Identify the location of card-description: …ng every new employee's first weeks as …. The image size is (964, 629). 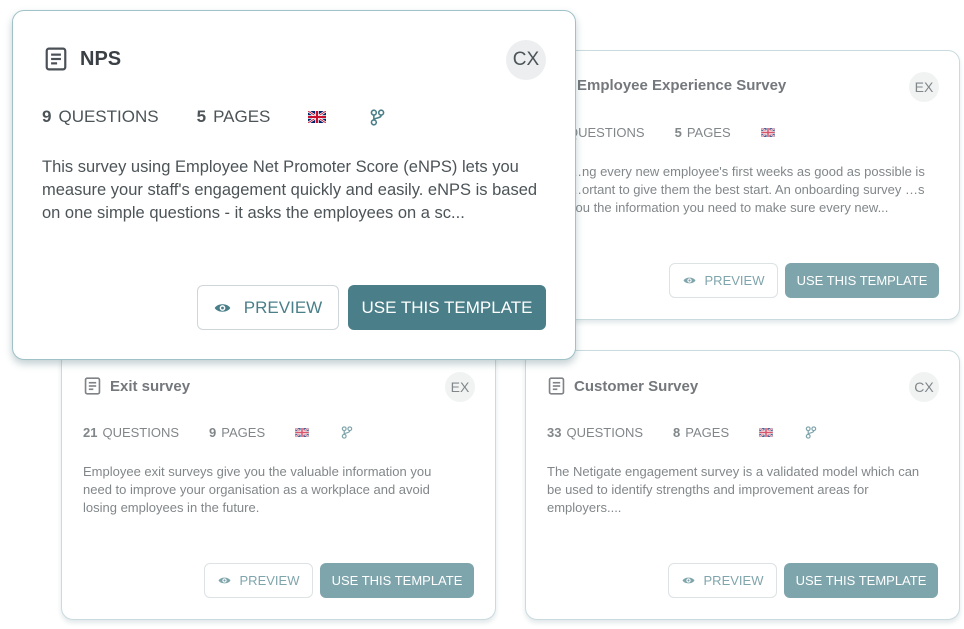
(747, 189).